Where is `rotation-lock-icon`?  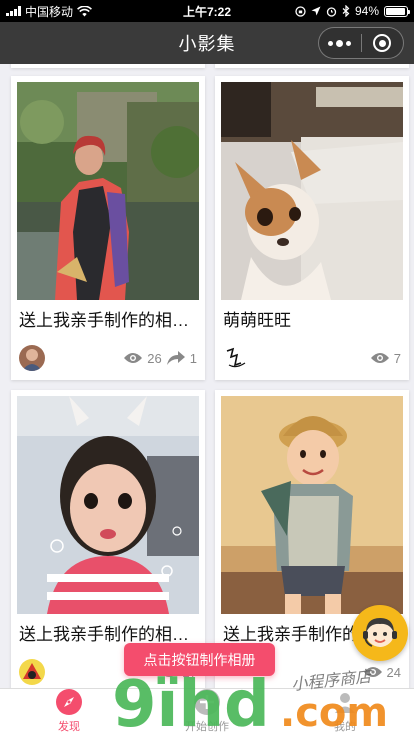 rotation-lock-icon is located at coordinates (300, 11).